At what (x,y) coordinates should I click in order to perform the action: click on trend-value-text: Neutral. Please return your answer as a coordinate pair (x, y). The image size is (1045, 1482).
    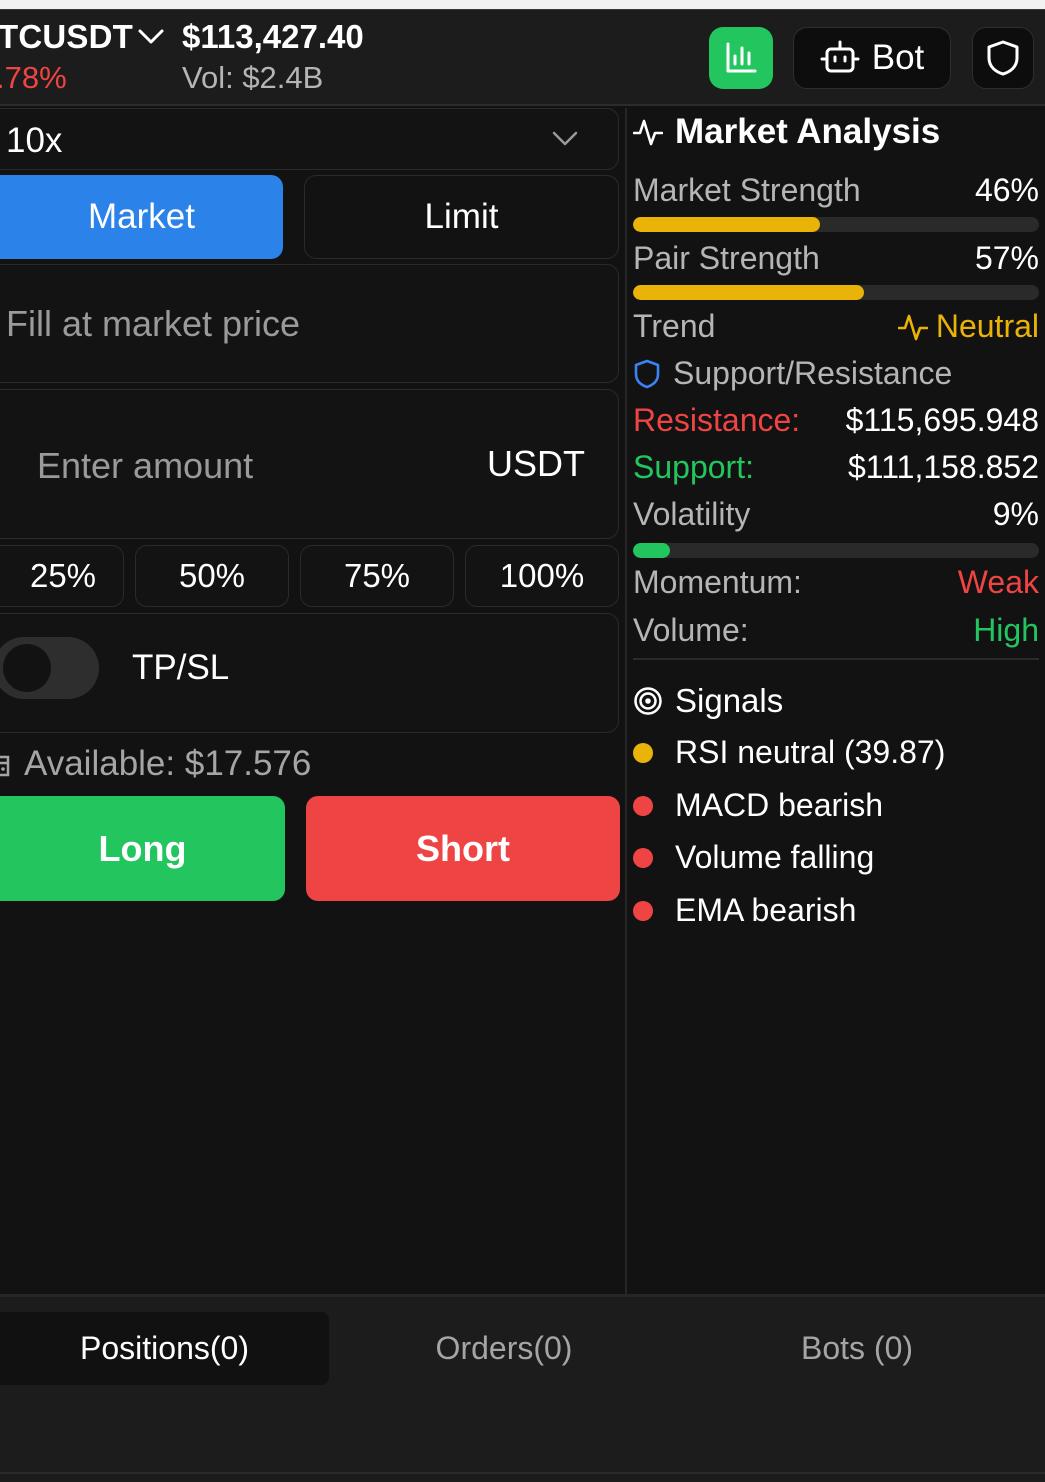
    Looking at the image, I should click on (987, 326).